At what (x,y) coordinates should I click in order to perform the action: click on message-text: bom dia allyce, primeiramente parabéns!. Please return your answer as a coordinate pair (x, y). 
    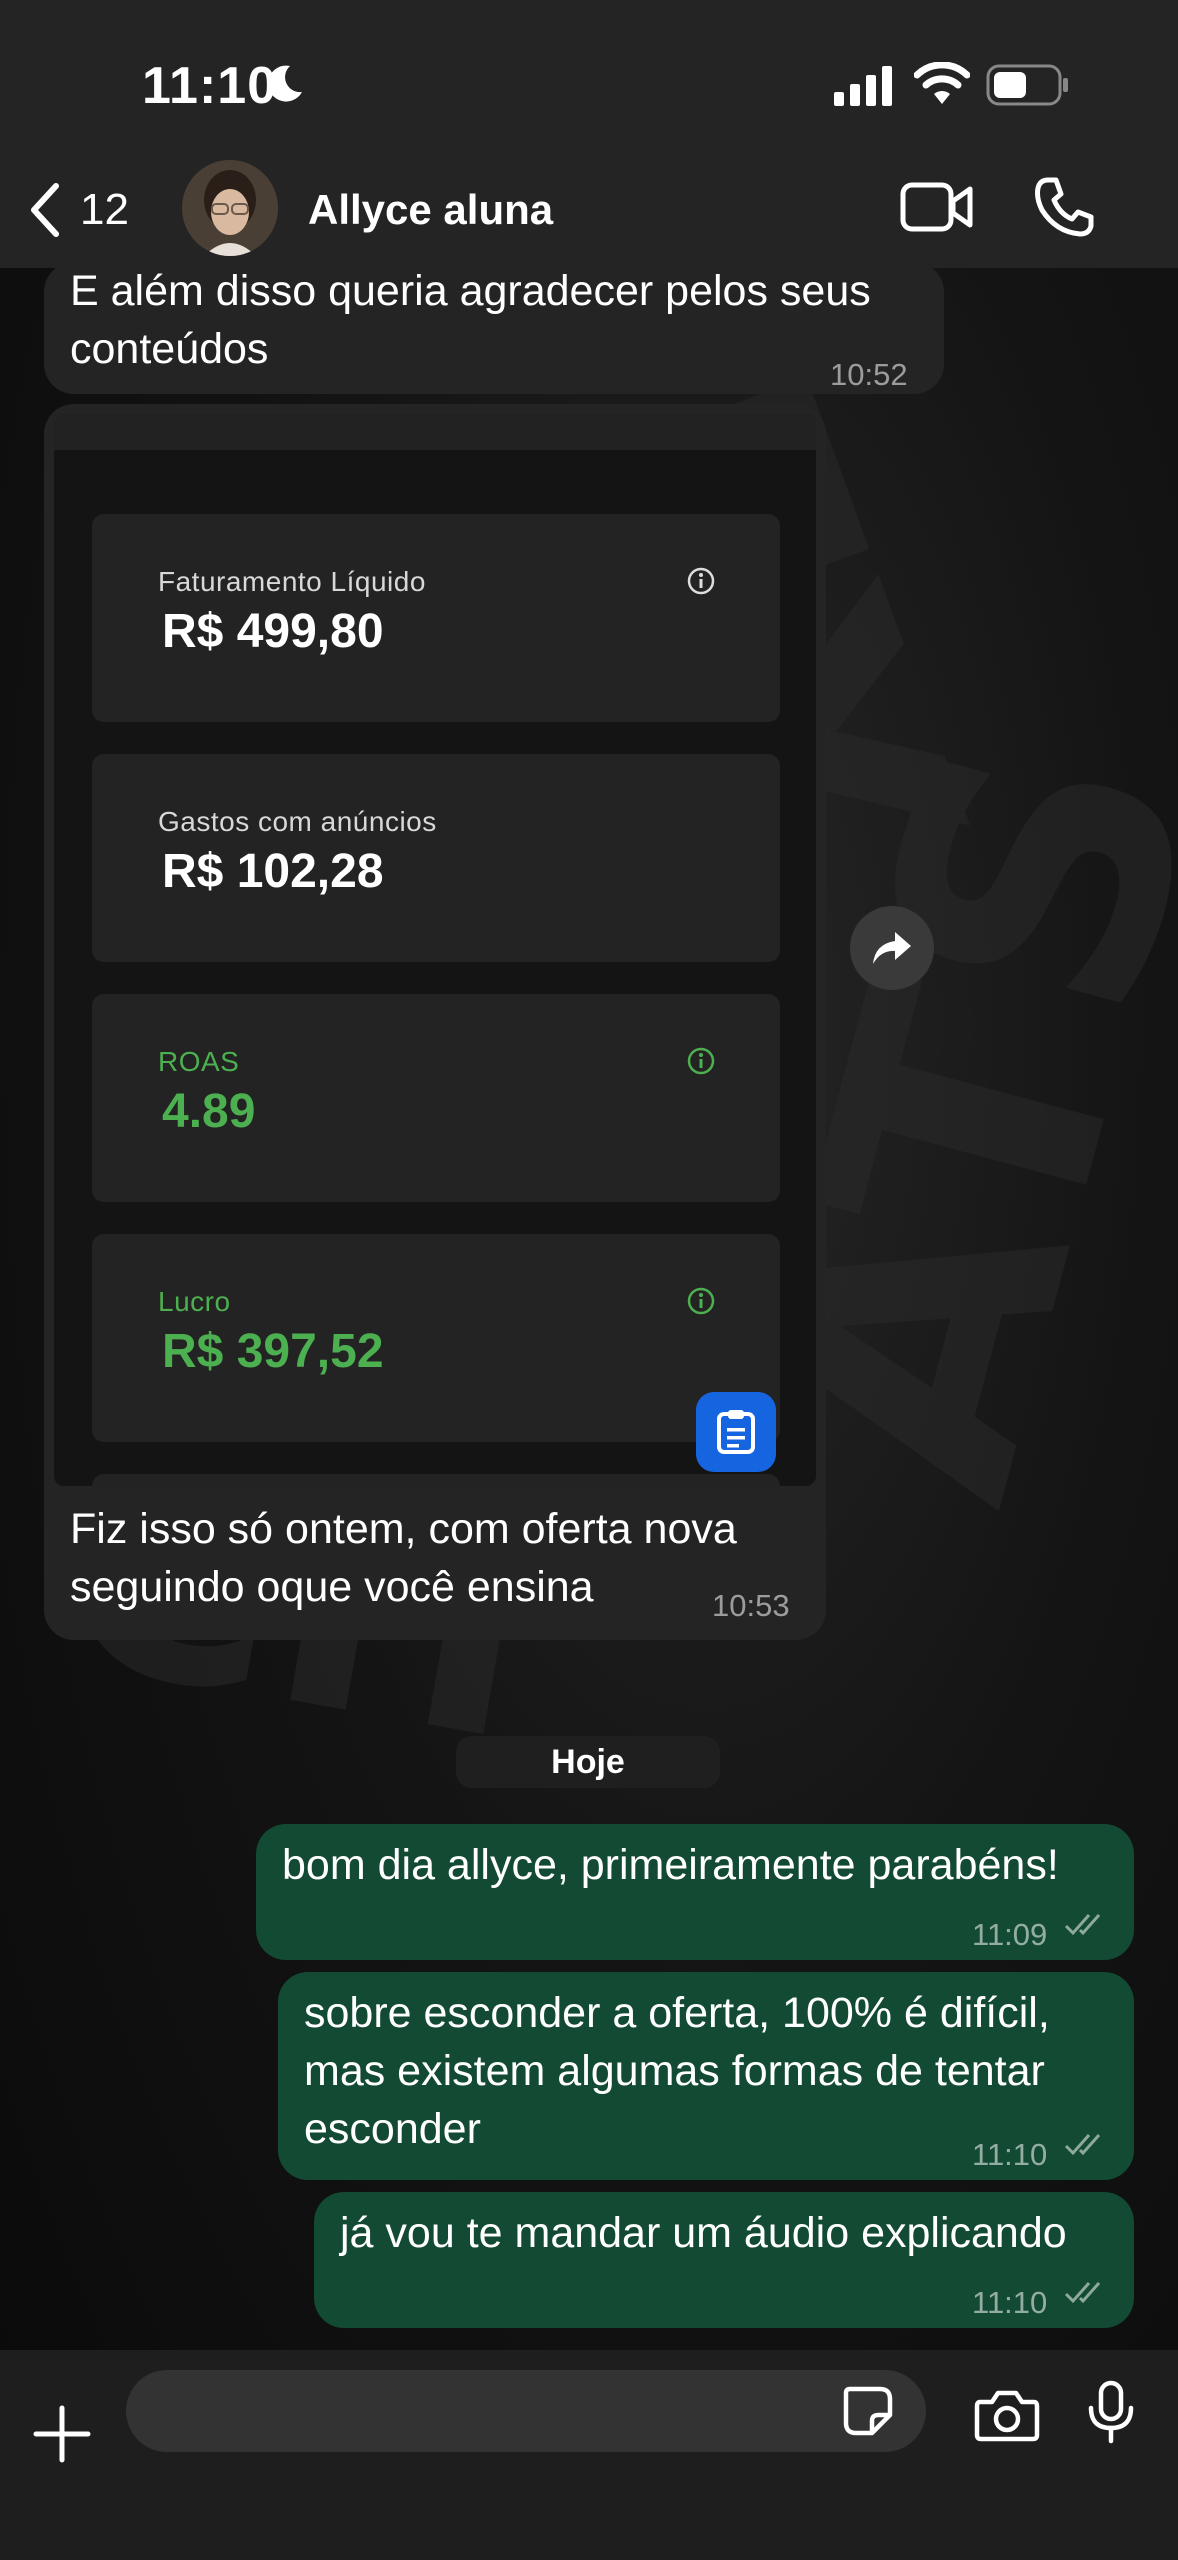
    Looking at the image, I should click on (670, 1865).